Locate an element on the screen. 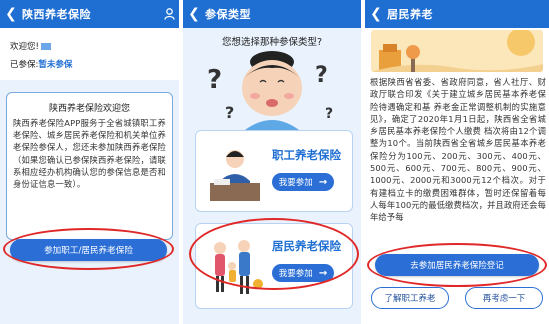 The height and width of the screenshot is (324, 549). arrow-right-icon: → is located at coordinates (323, 182).